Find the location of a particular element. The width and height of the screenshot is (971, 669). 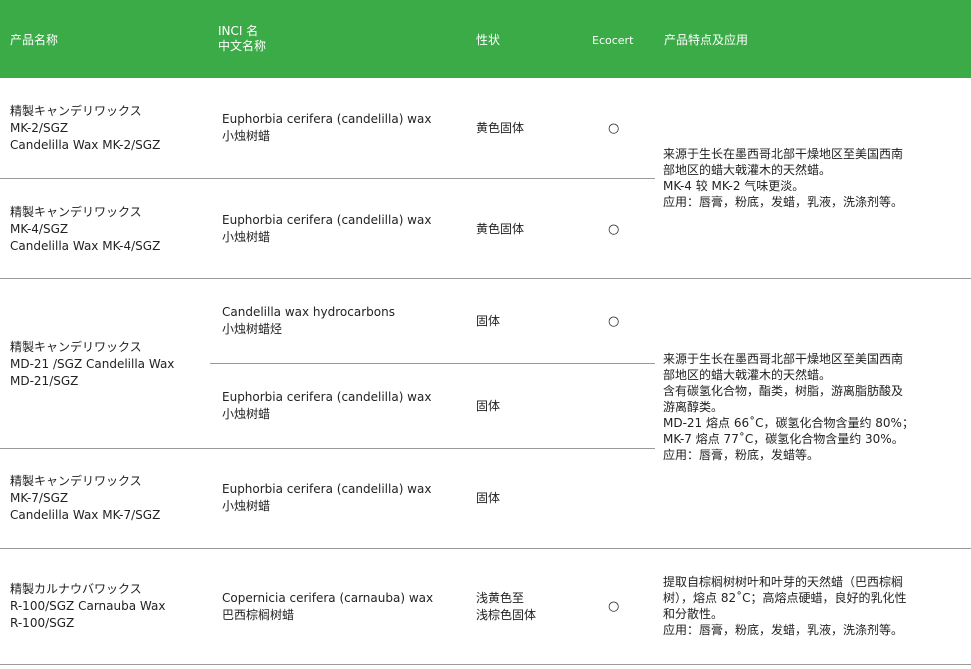

row4-state: 固体 is located at coordinates (488, 498).